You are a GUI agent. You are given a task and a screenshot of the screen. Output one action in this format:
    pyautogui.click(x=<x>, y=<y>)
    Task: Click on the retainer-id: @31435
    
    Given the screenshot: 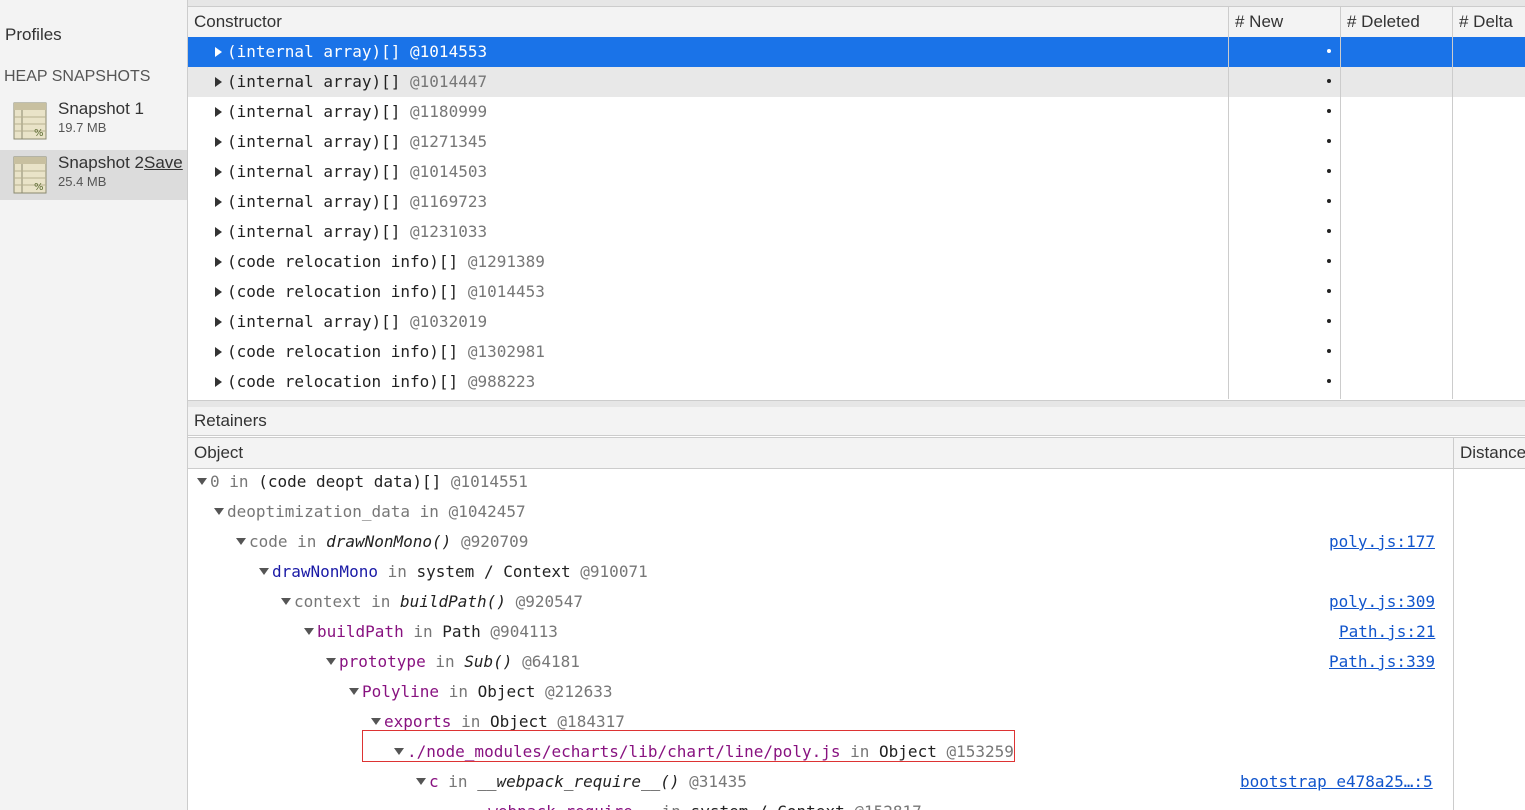 What is the action you would take?
    pyautogui.click(x=718, y=781)
    